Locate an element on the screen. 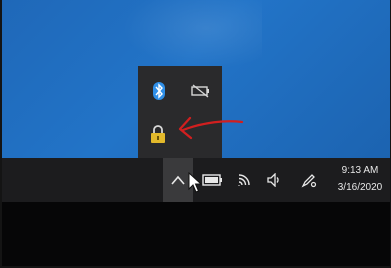 The image size is (391, 268). battery-icon is located at coordinates (213, 180).